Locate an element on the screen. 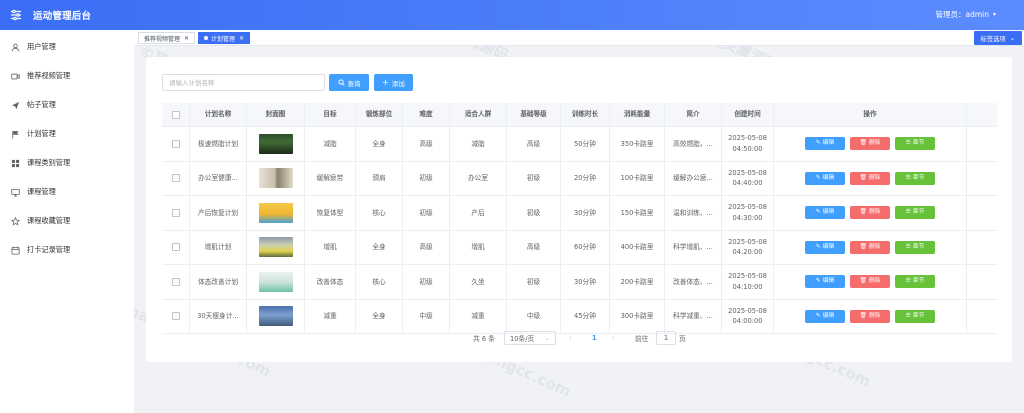  goal-cell: 恢复体型 is located at coordinates (330, 213).